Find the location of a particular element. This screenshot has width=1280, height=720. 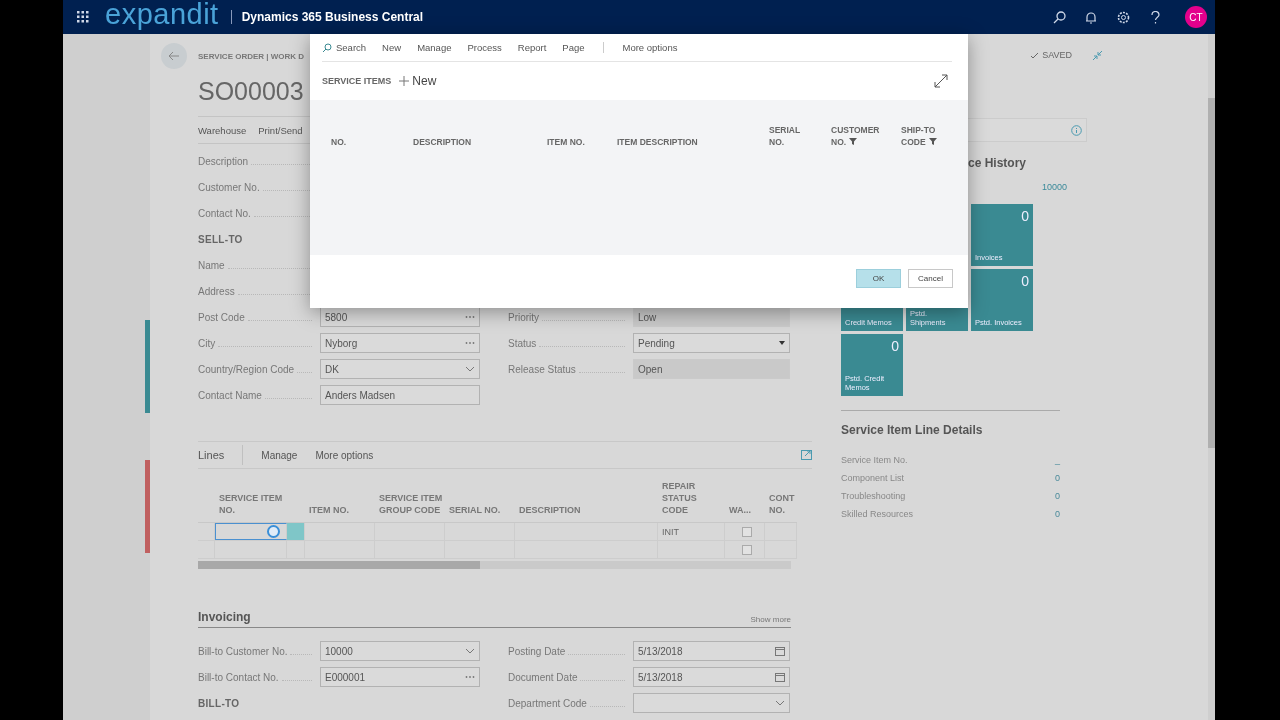

saved-status: SAVED is located at coordinates (1051, 55).